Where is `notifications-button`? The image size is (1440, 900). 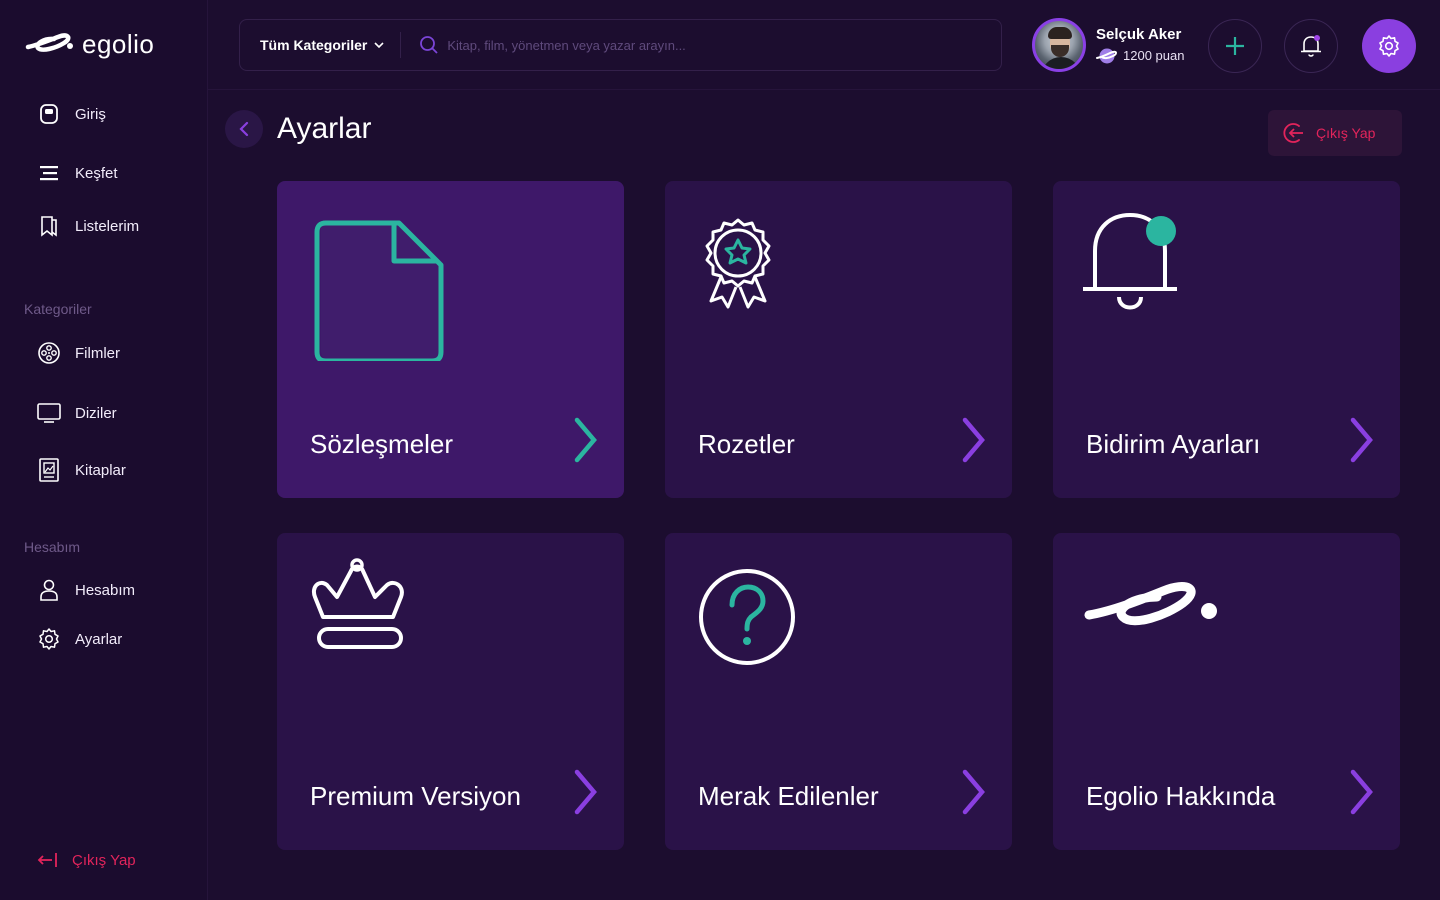
notifications-button is located at coordinates (1311, 46).